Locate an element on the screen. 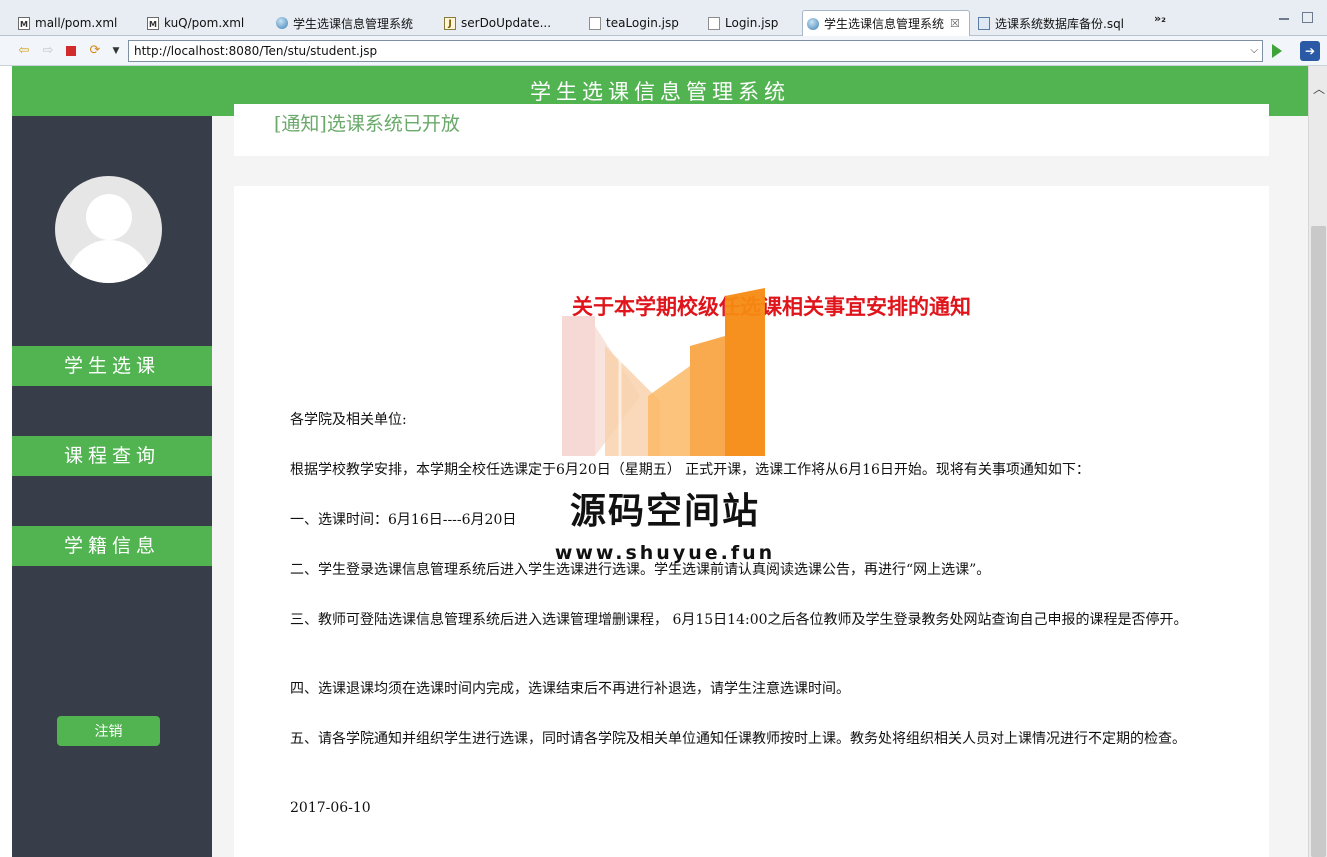 The width and height of the screenshot is (1327, 857). chevron-up-icon: ︿ is located at coordinates (1319, 88).